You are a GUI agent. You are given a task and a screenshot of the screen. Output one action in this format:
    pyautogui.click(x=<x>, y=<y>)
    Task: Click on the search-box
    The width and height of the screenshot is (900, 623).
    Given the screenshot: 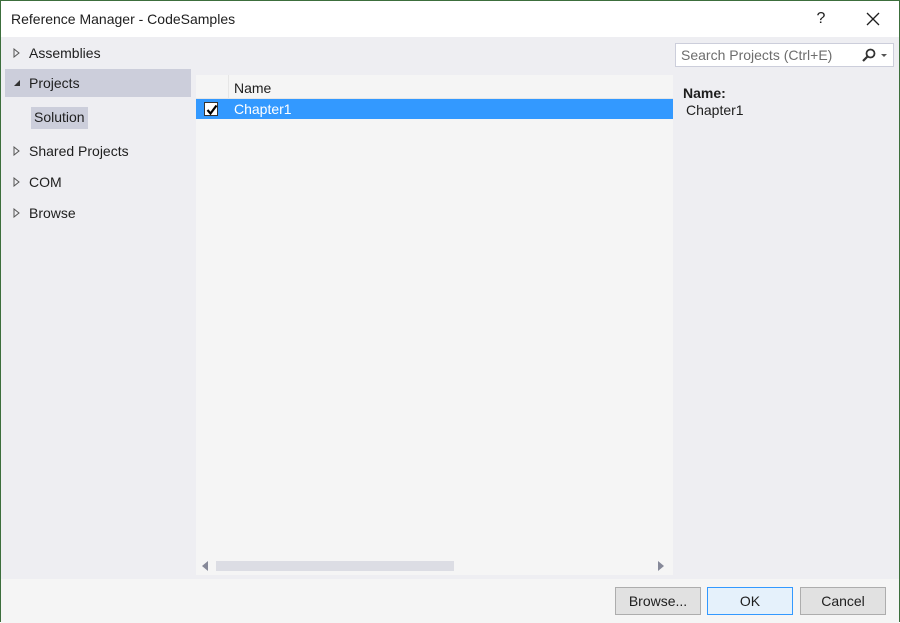 What is the action you would take?
    pyautogui.click(x=784, y=55)
    